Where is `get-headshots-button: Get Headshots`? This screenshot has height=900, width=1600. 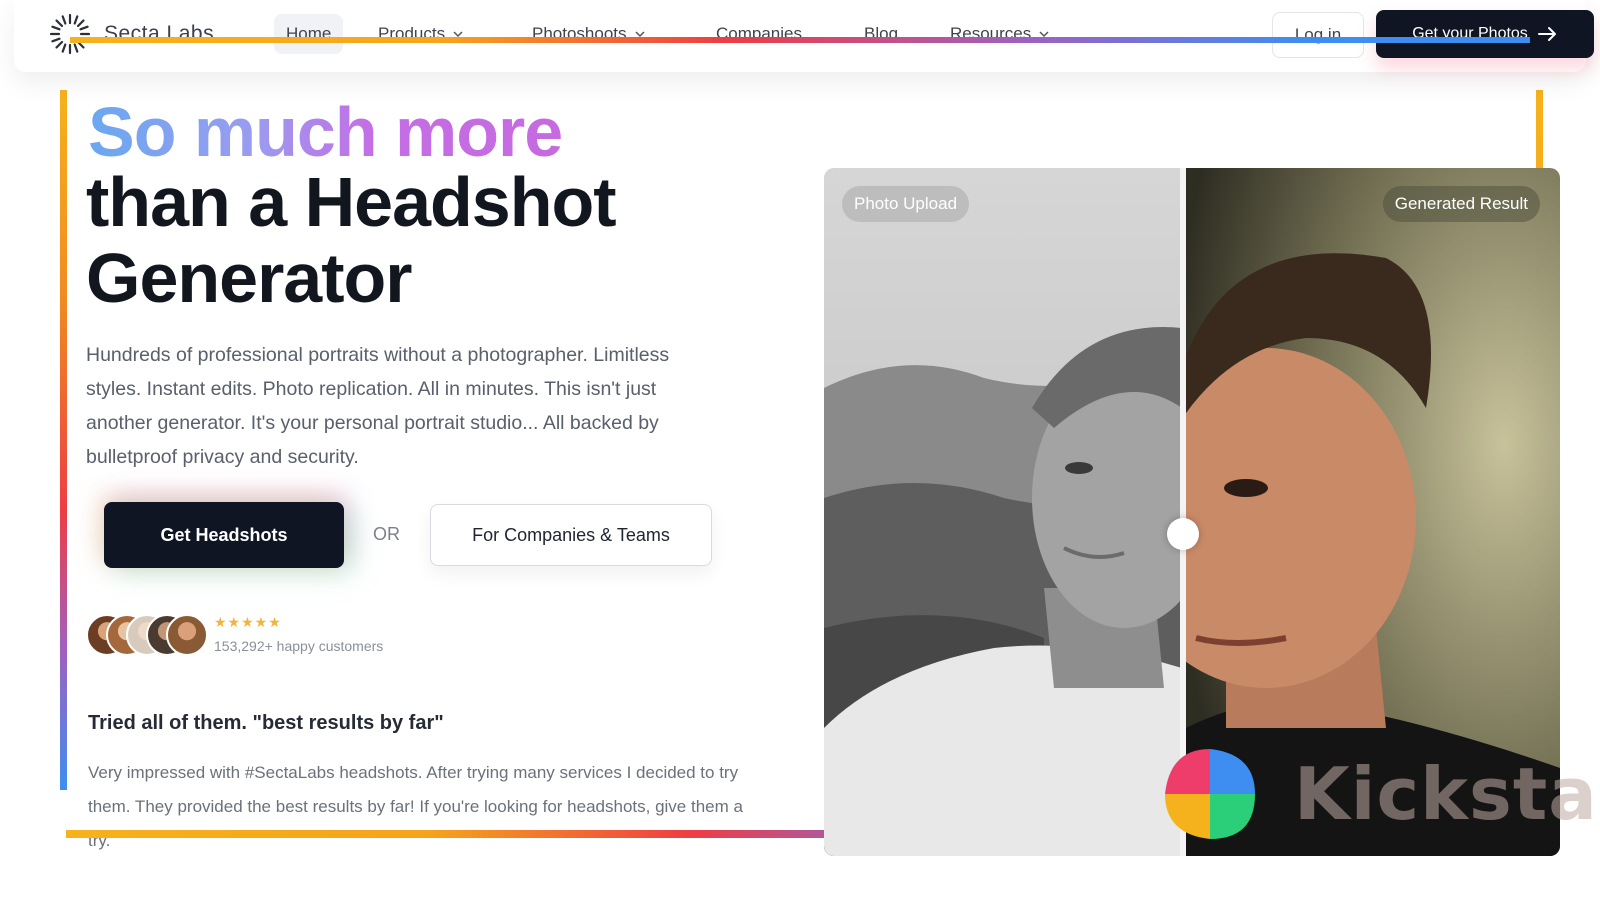 get-headshots-button: Get Headshots is located at coordinates (224, 535).